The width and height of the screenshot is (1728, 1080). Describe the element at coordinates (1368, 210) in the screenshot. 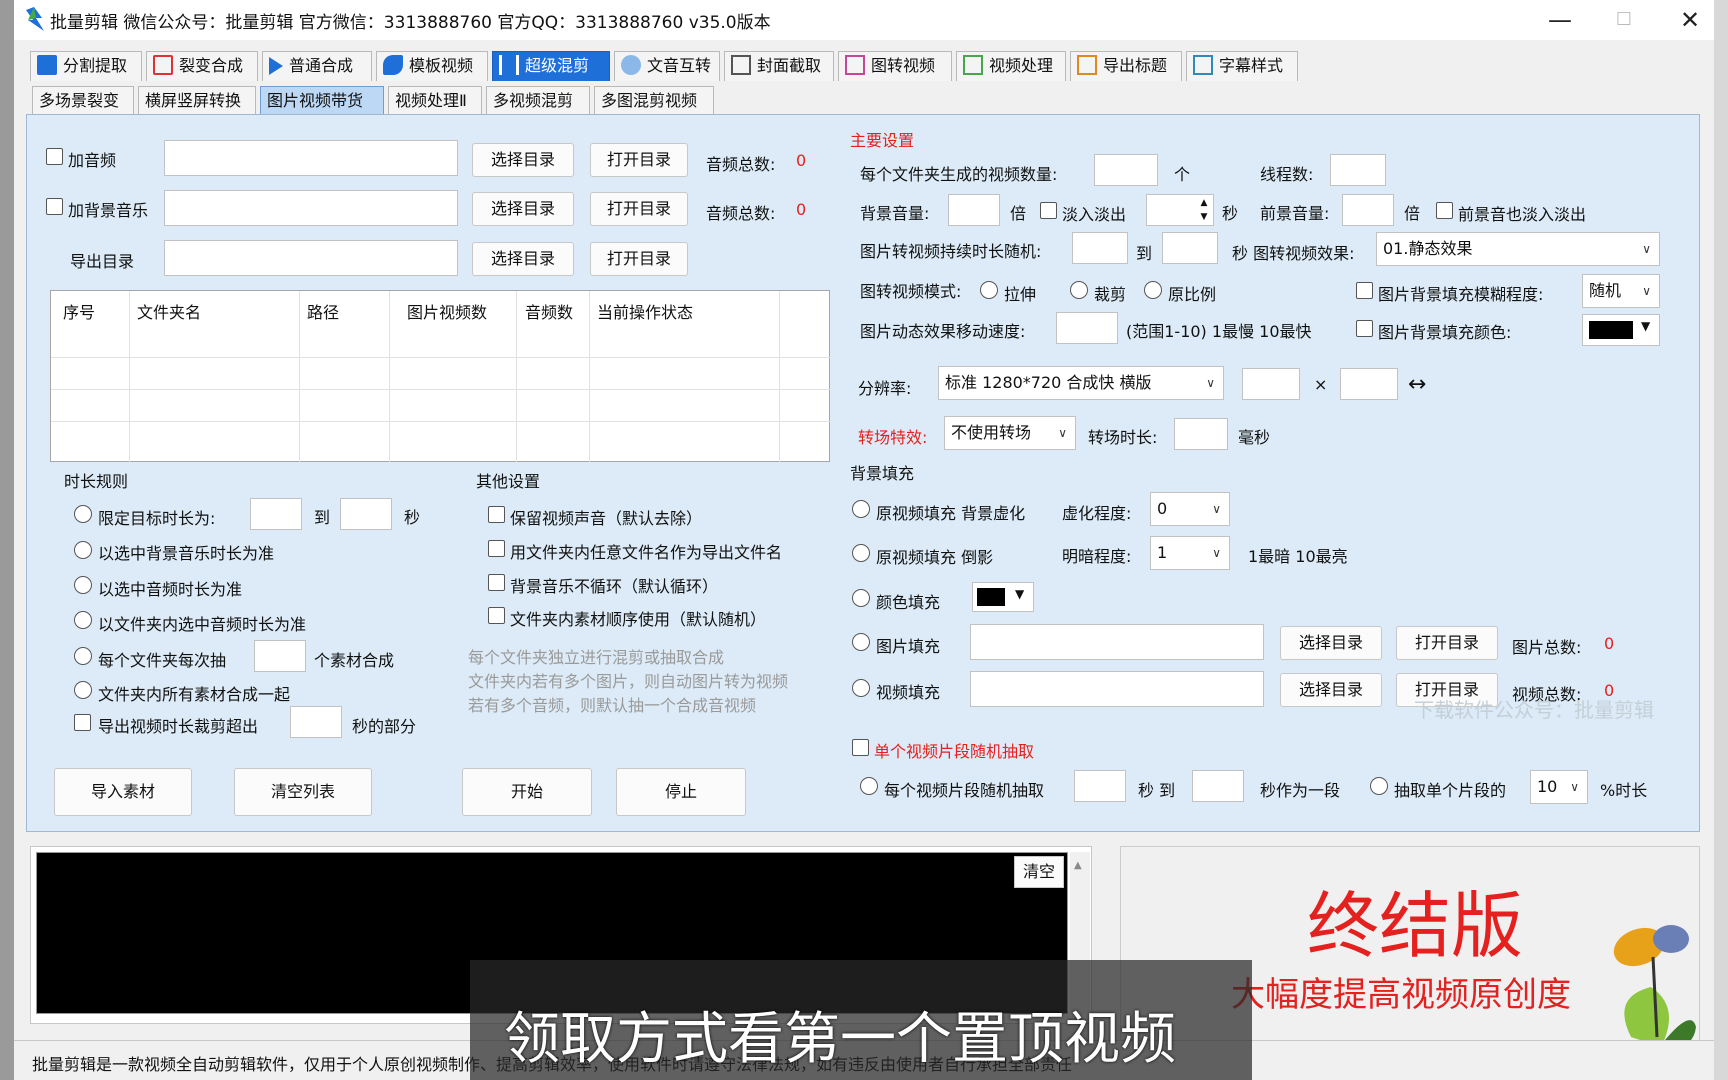

I see `fg-volume-input` at that location.